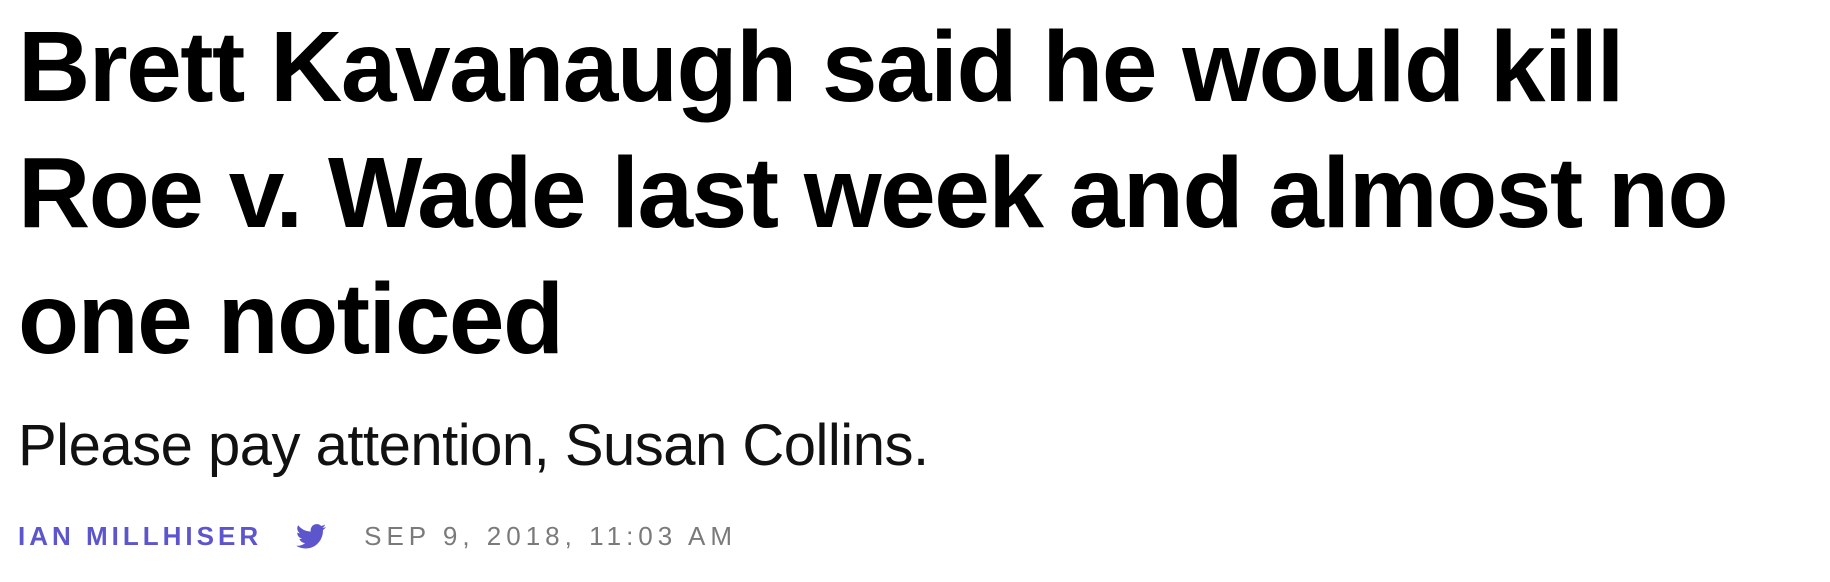 This screenshot has height=582, width=1830. What do you see at coordinates (551, 535) in the screenshot?
I see `publish-timestamp: SEP 9, 2018, 11:03 AM` at bounding box center [551, 535].